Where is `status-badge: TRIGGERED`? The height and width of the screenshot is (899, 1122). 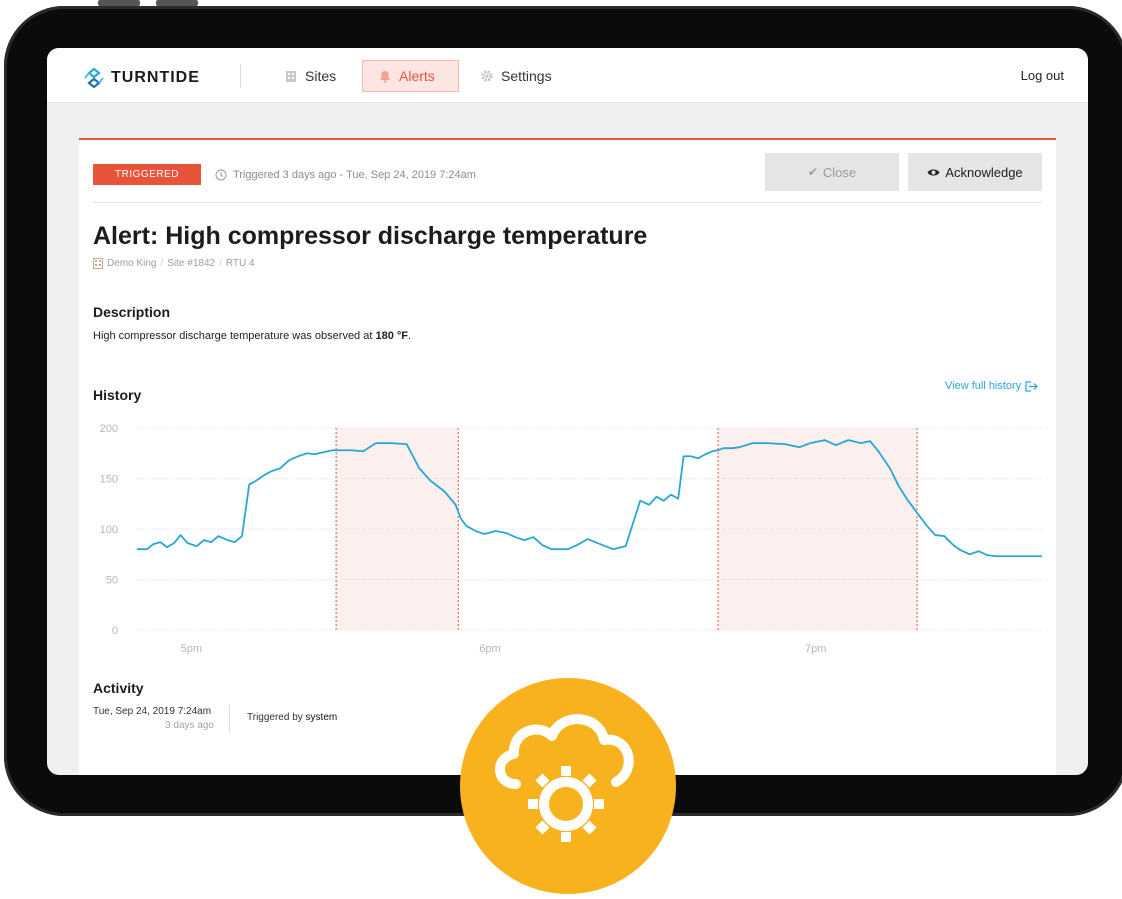 status-badge: TRIGGERED is located at coordinates (147, 174).